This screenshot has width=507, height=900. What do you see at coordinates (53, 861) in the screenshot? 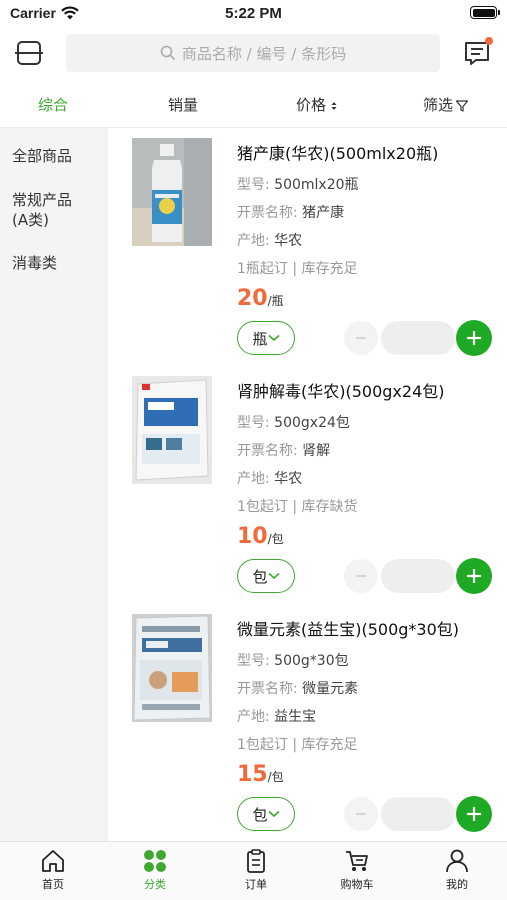
I see `home-icon` at bounding box center [53, 861].